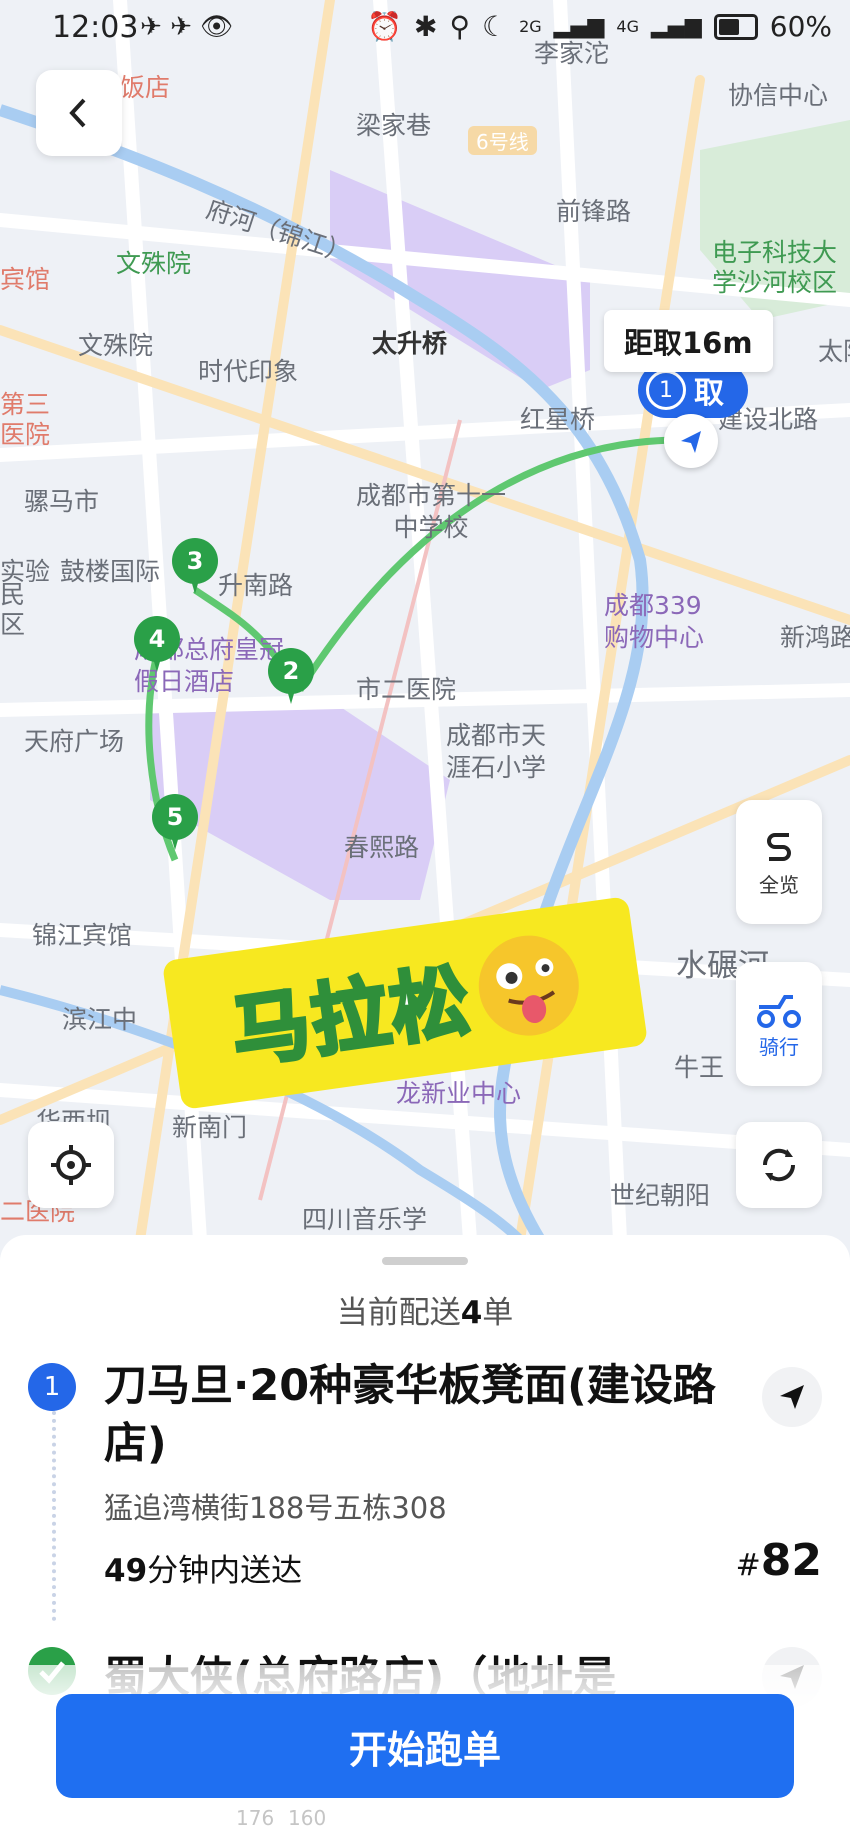 This screenshot has height=1842, width=850. What do you see at coordinates (62, 501) in the screenshot?
I see `map-label: 骡马市` at bounding box center [62, 501].